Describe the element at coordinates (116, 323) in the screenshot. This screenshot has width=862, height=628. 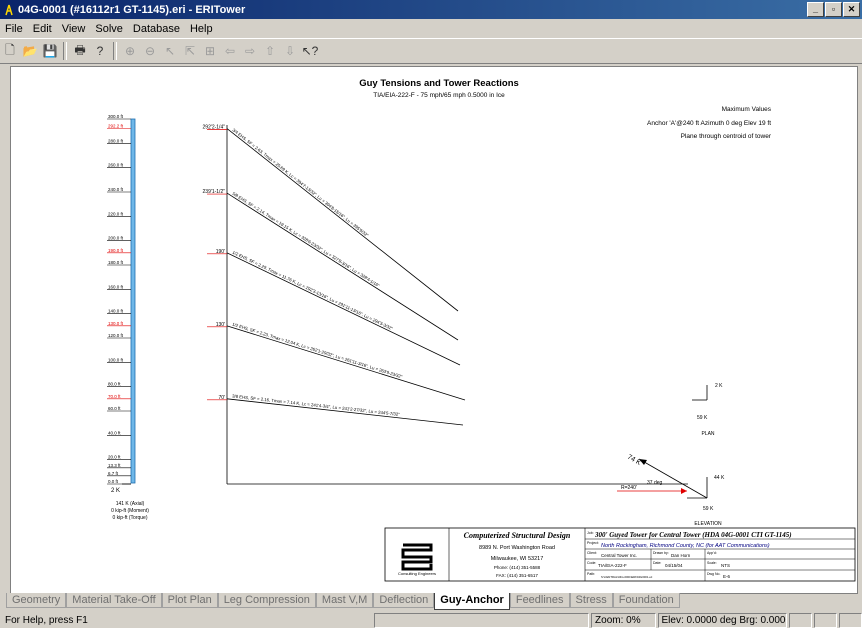
I see `elevation-label: 130.0 ft` at that location.